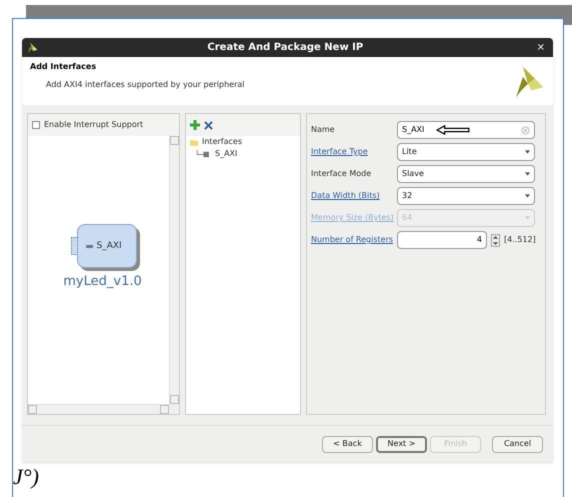  Describe the element at coordinates (146, 85) in the screenshot. I see `page-subtitle: Add AXI4 interfaces supported by your peripheral` at that location.